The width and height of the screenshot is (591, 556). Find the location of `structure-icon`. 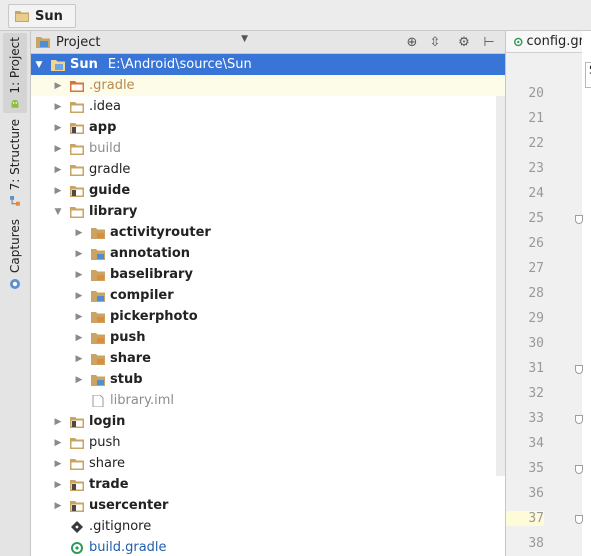

structure-icon is located at coordinates (15, 201).